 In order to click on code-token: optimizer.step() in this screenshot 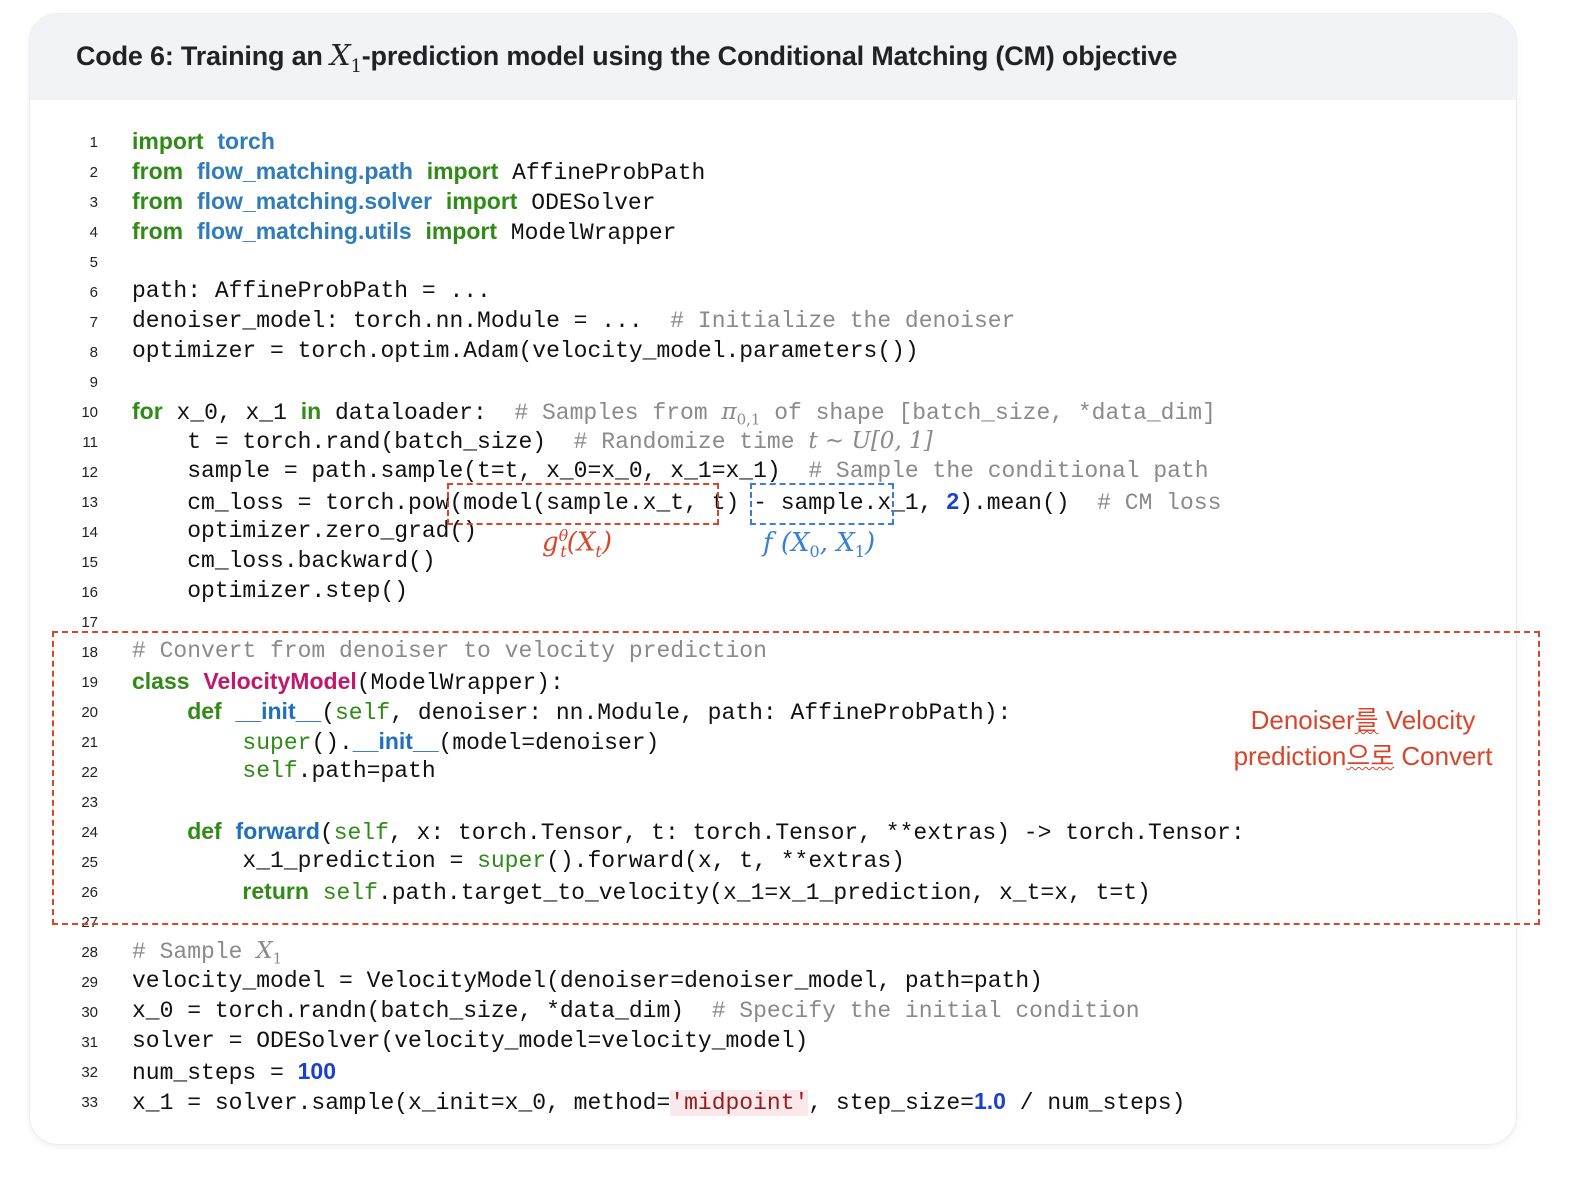, I will do `click(270, 591)`.